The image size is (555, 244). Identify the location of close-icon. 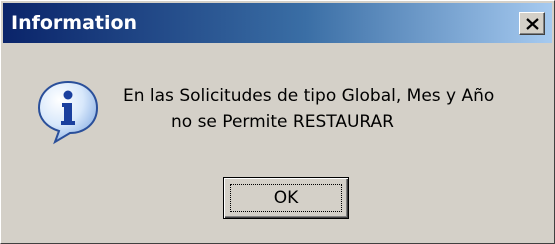
(532, 24).